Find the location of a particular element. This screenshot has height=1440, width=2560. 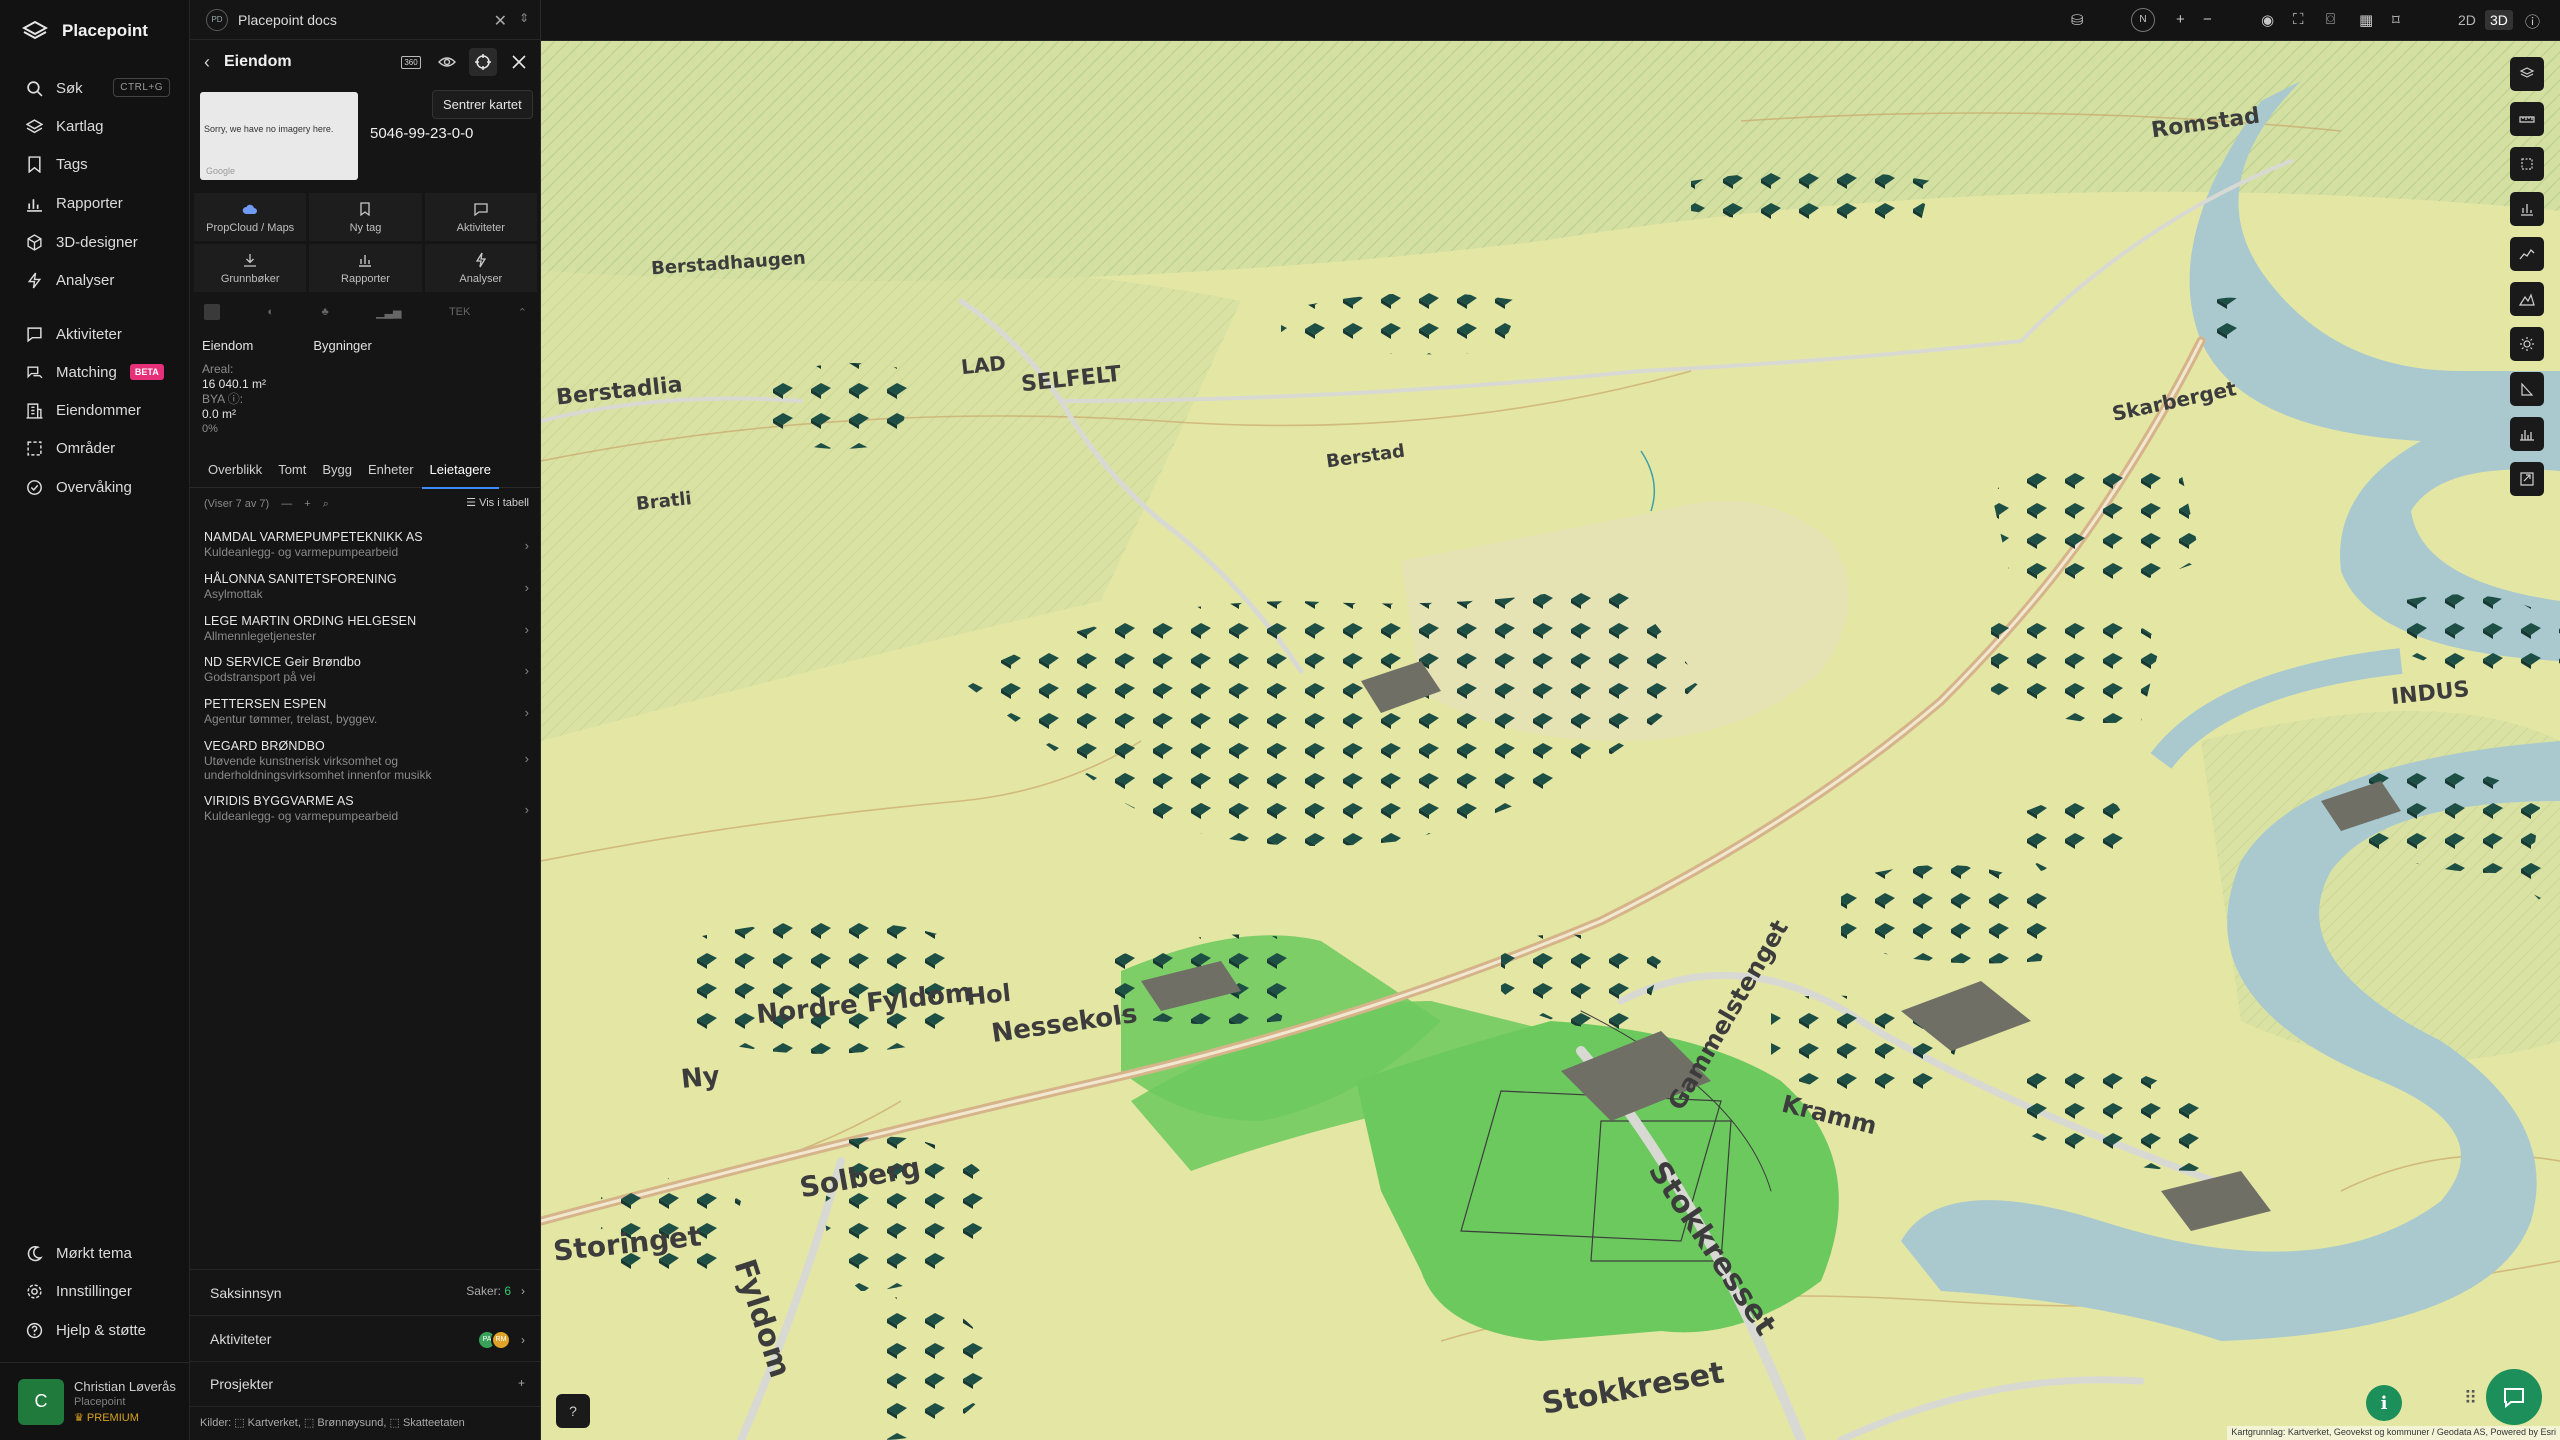

bars-icon: ▁▃▅ is located at coordinates (388, 312).